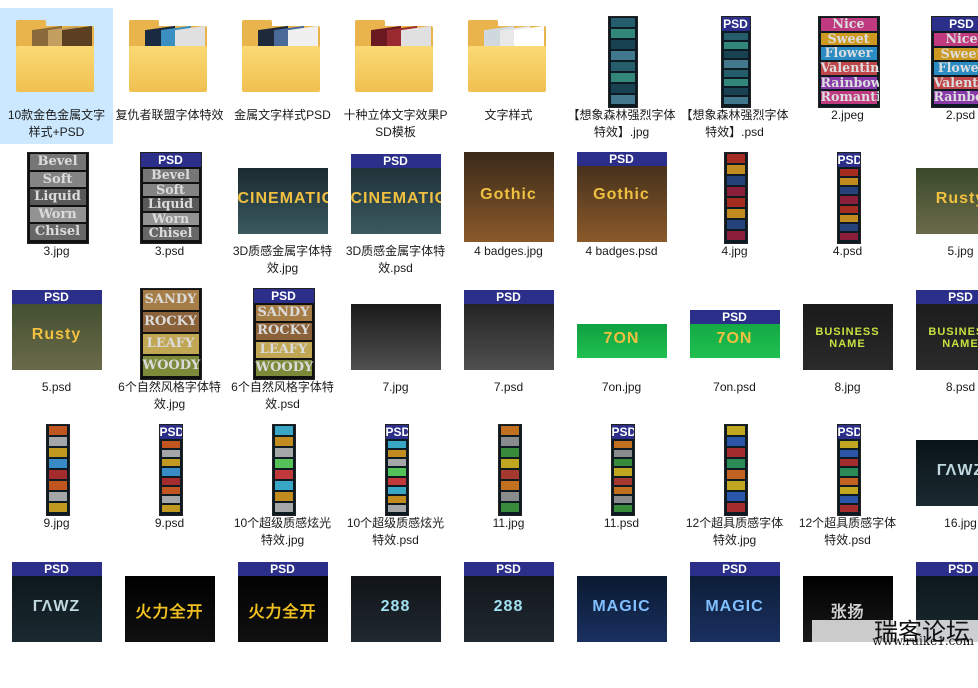 The image size is (978, 688). What do you see at coordinates (56, 484) in the screenshot?
I see `file-item: 9.jpg` at bounding box center [56, 484].